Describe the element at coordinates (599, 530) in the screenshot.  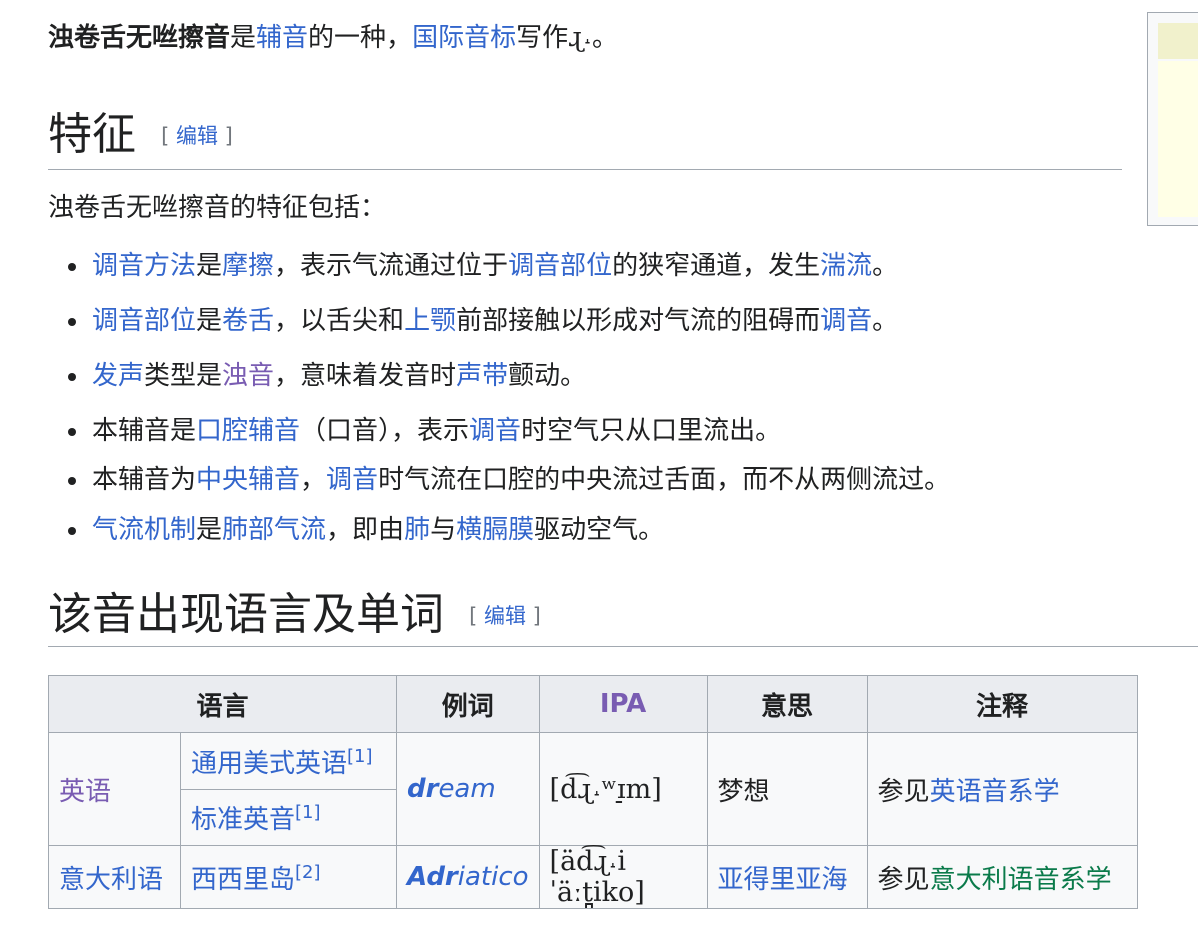
I see `inline-text: 驱动空气。` at that location.